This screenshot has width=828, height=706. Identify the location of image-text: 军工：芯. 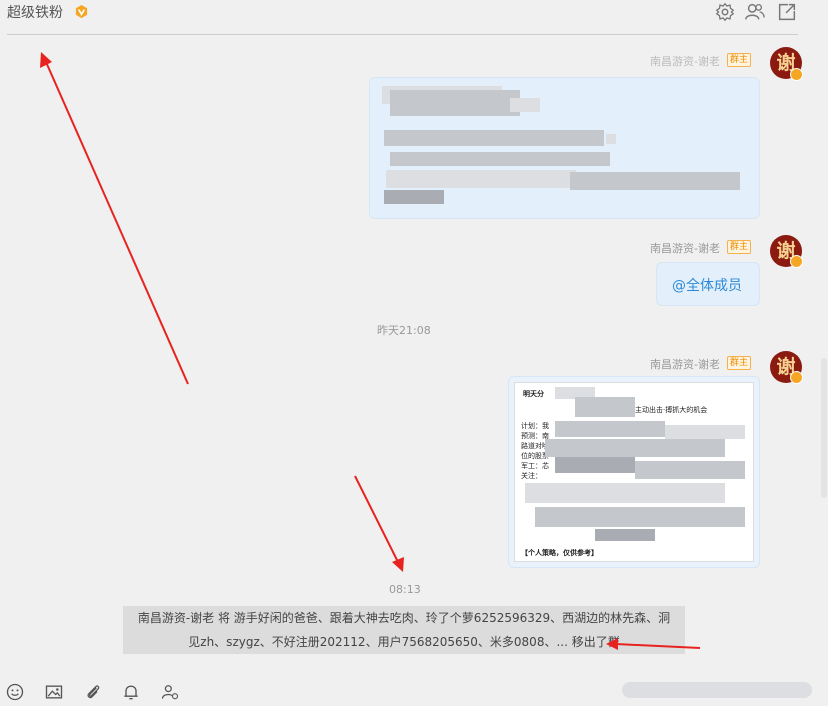
(535, 466).